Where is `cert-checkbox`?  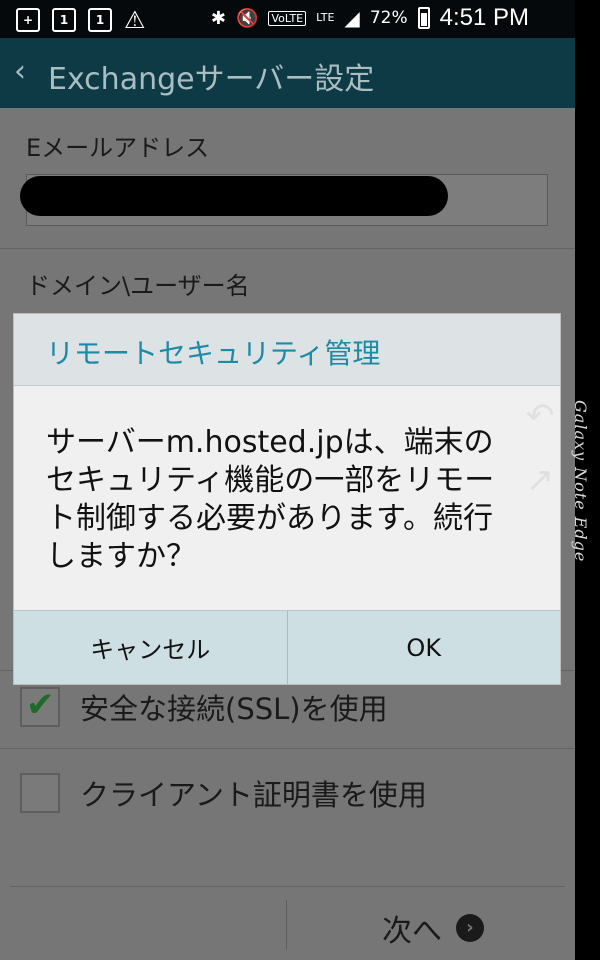 cert-checkbox is located at coordinates (40, 793).